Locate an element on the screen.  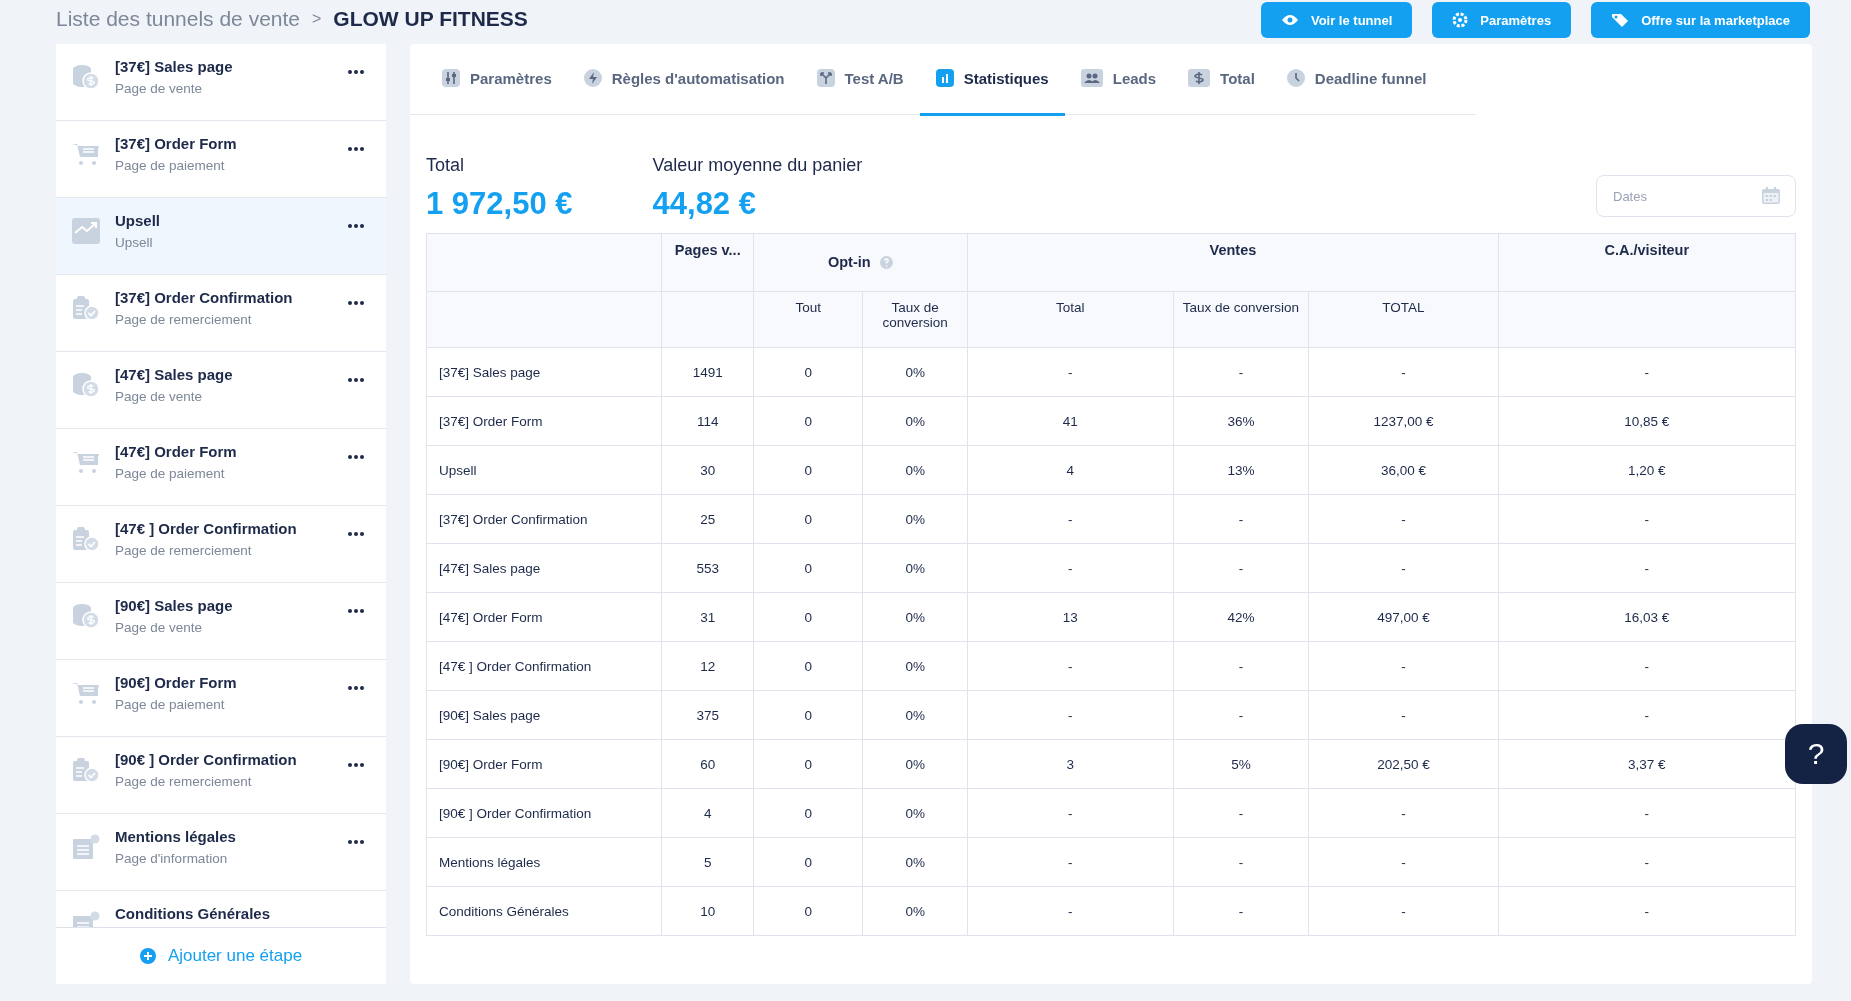
step-item: Conditions Générales is located at coordinates (221, 909).